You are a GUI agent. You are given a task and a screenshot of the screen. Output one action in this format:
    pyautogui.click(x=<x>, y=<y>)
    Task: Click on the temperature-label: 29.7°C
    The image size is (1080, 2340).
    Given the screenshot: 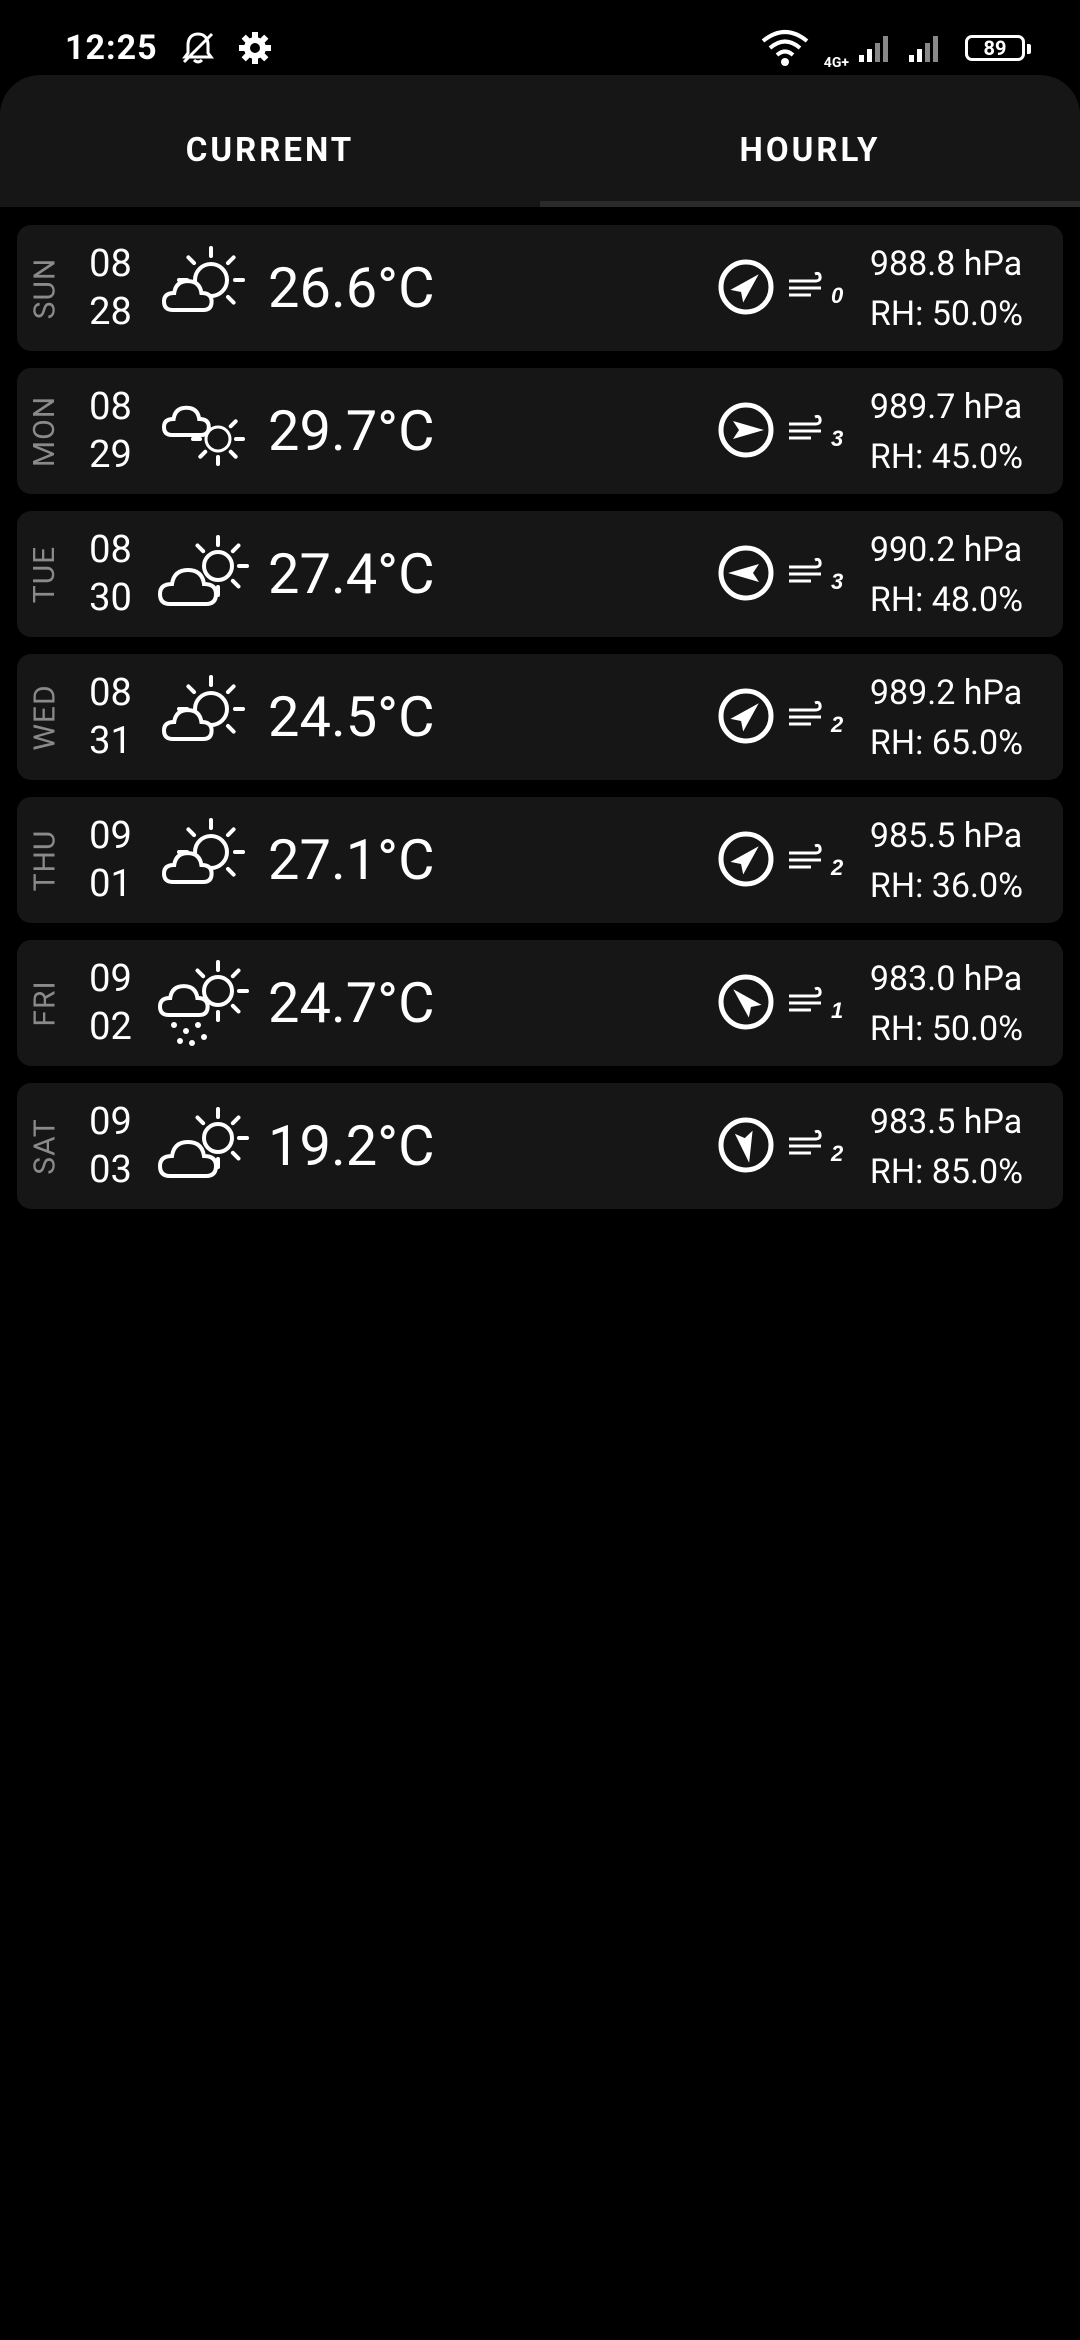 What is the action you would take?
    pyautogui.click(x=351, y=431)
    